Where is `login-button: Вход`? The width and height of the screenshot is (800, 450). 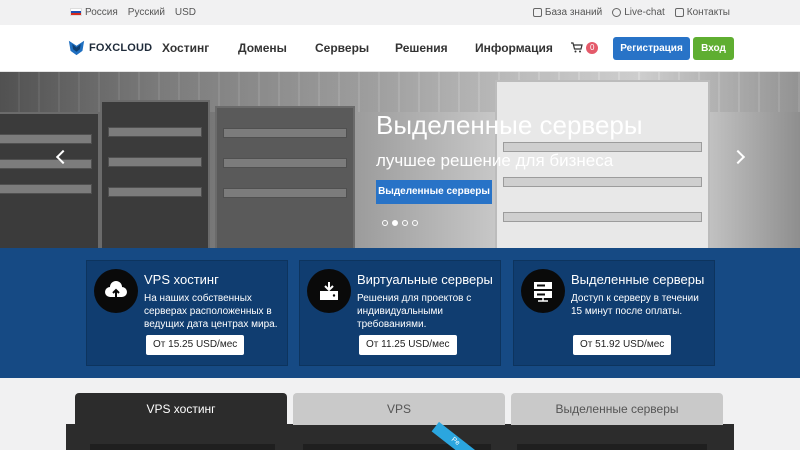
login-button: Вход is located at coordinates (713, 48).